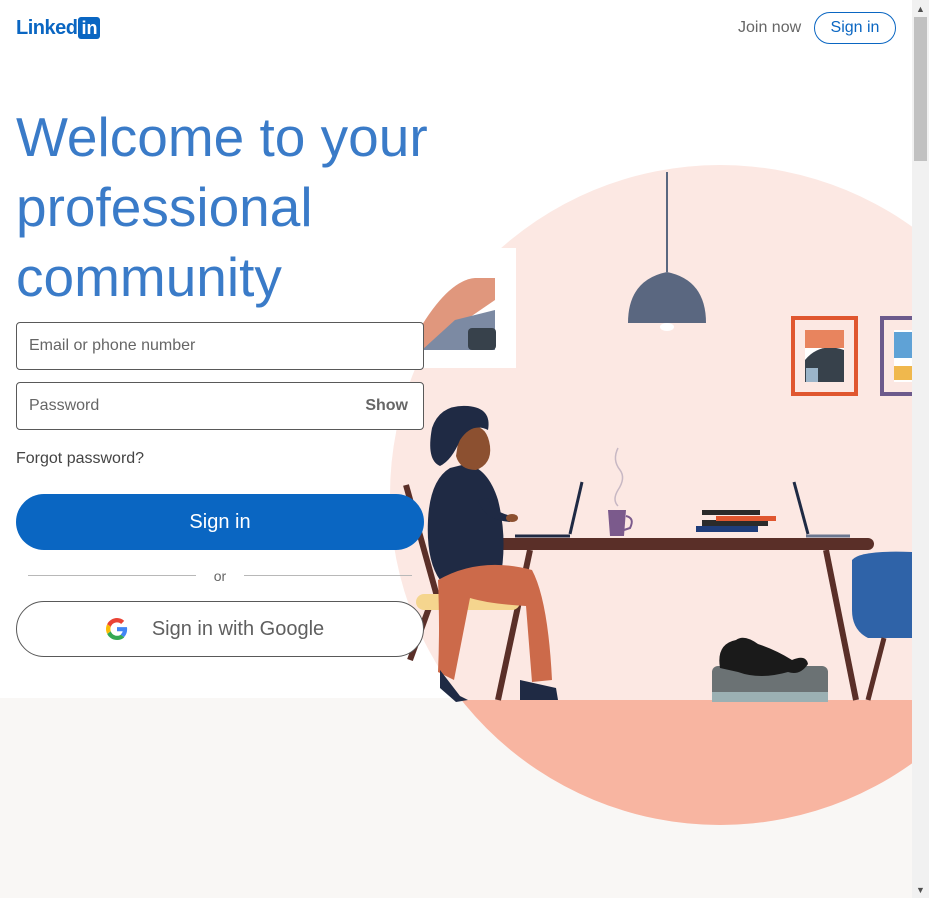 The height and width of the screenshot is (898, 929). I want to click on password-input, so click(220, 406).